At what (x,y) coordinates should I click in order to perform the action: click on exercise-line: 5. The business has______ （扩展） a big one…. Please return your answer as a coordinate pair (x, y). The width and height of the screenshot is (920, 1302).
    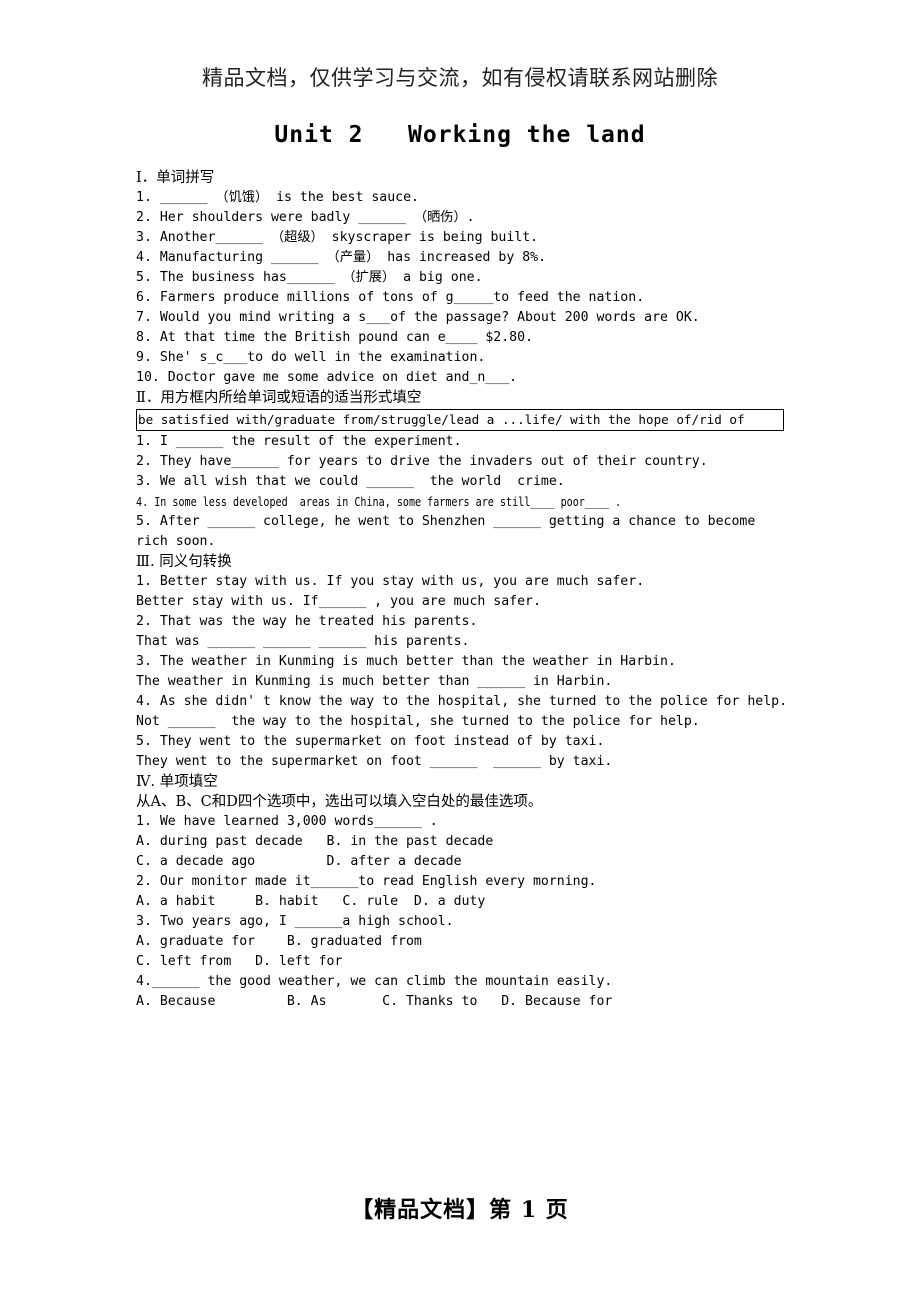
    Looking at the image, I should click on (309, 277).